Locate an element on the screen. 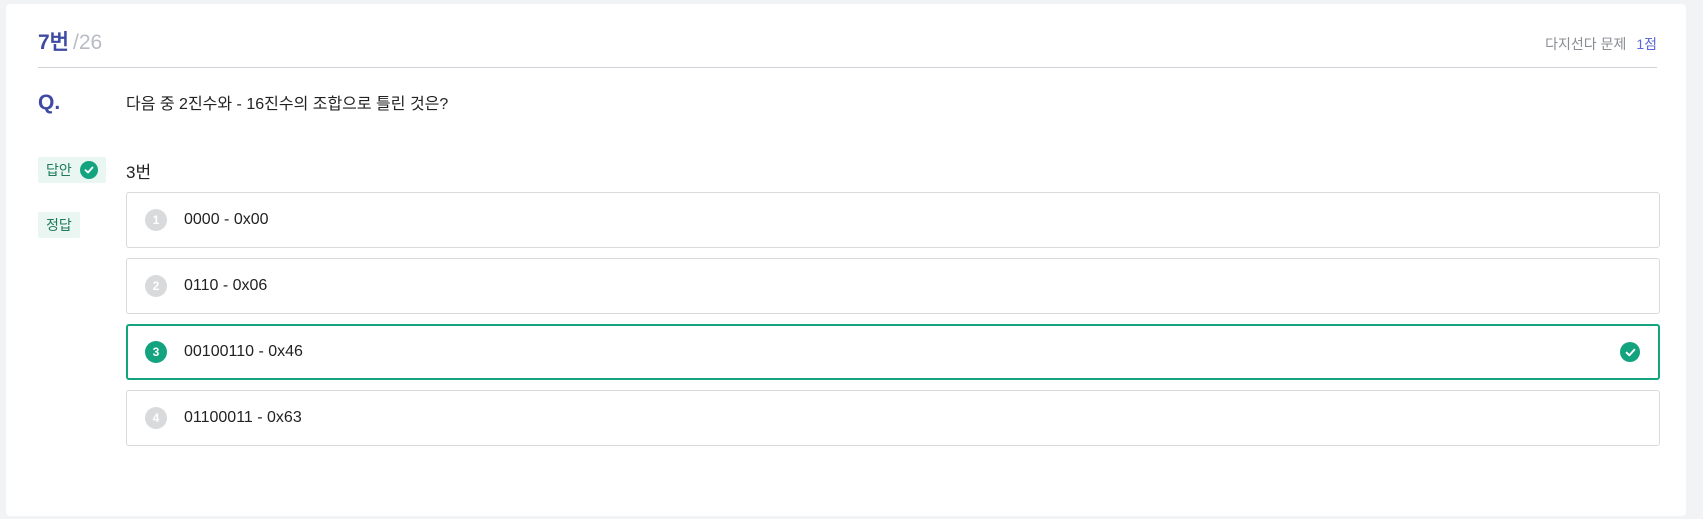 Image resolution: width=1703 pixels, height=519 pixels. option-number: 2 is located at coordinates (156, 286).